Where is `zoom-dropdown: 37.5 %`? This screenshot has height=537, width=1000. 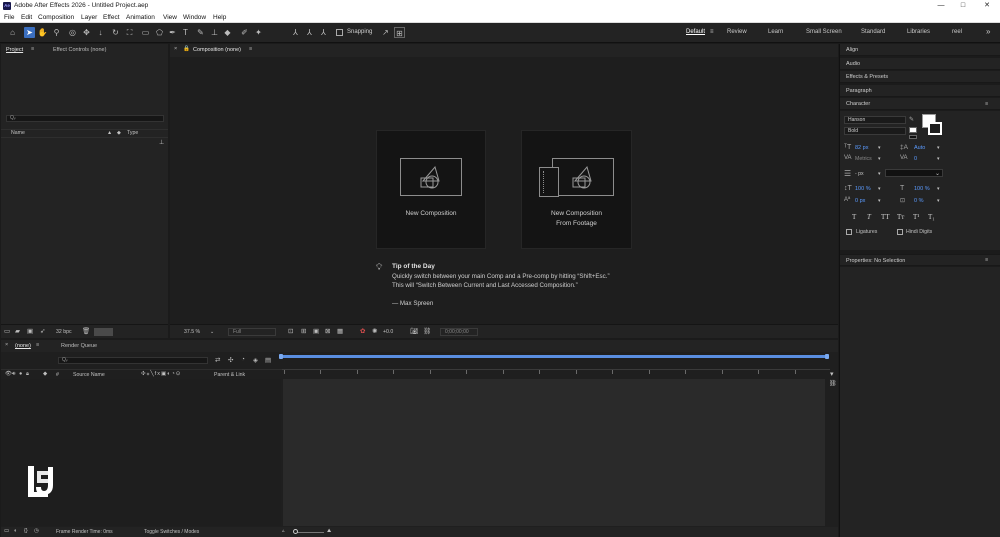 zoom-dropdown: 37.5 % is located at coordinates (192, 332).